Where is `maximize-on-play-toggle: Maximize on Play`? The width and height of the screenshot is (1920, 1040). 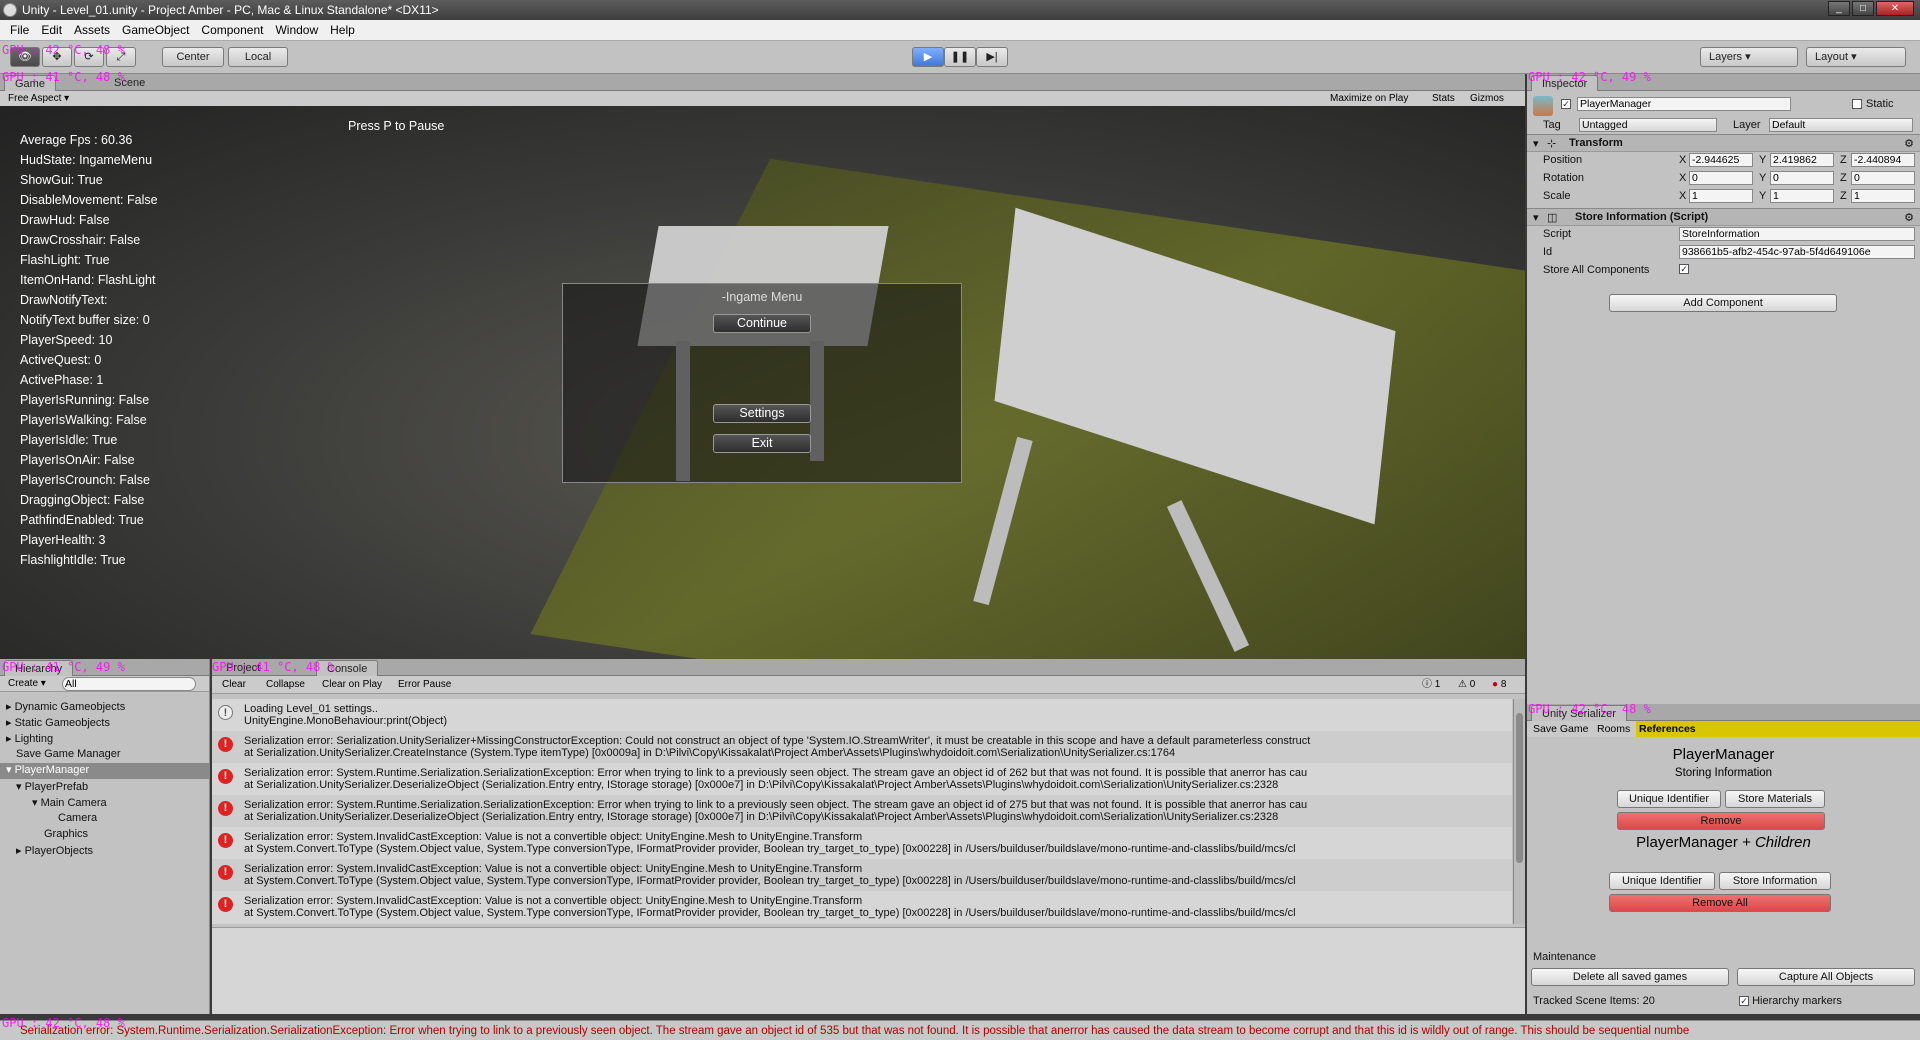
maximize-on-play-toggle: Maximize on Play is located at coordinates (1369, 98).